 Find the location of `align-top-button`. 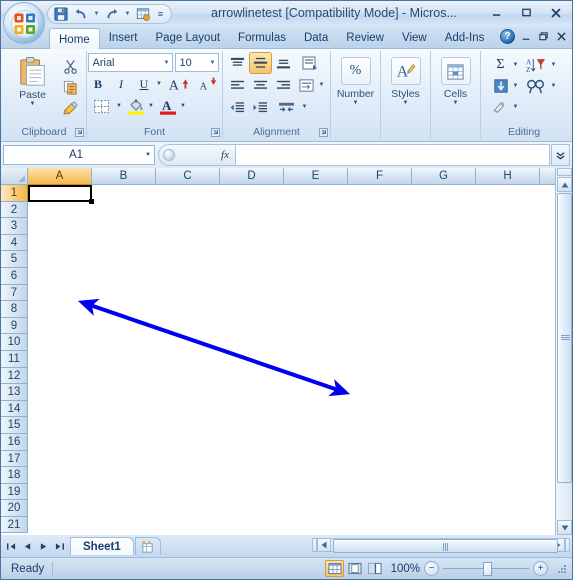

align-top-button is located at coordinates (237, 63).